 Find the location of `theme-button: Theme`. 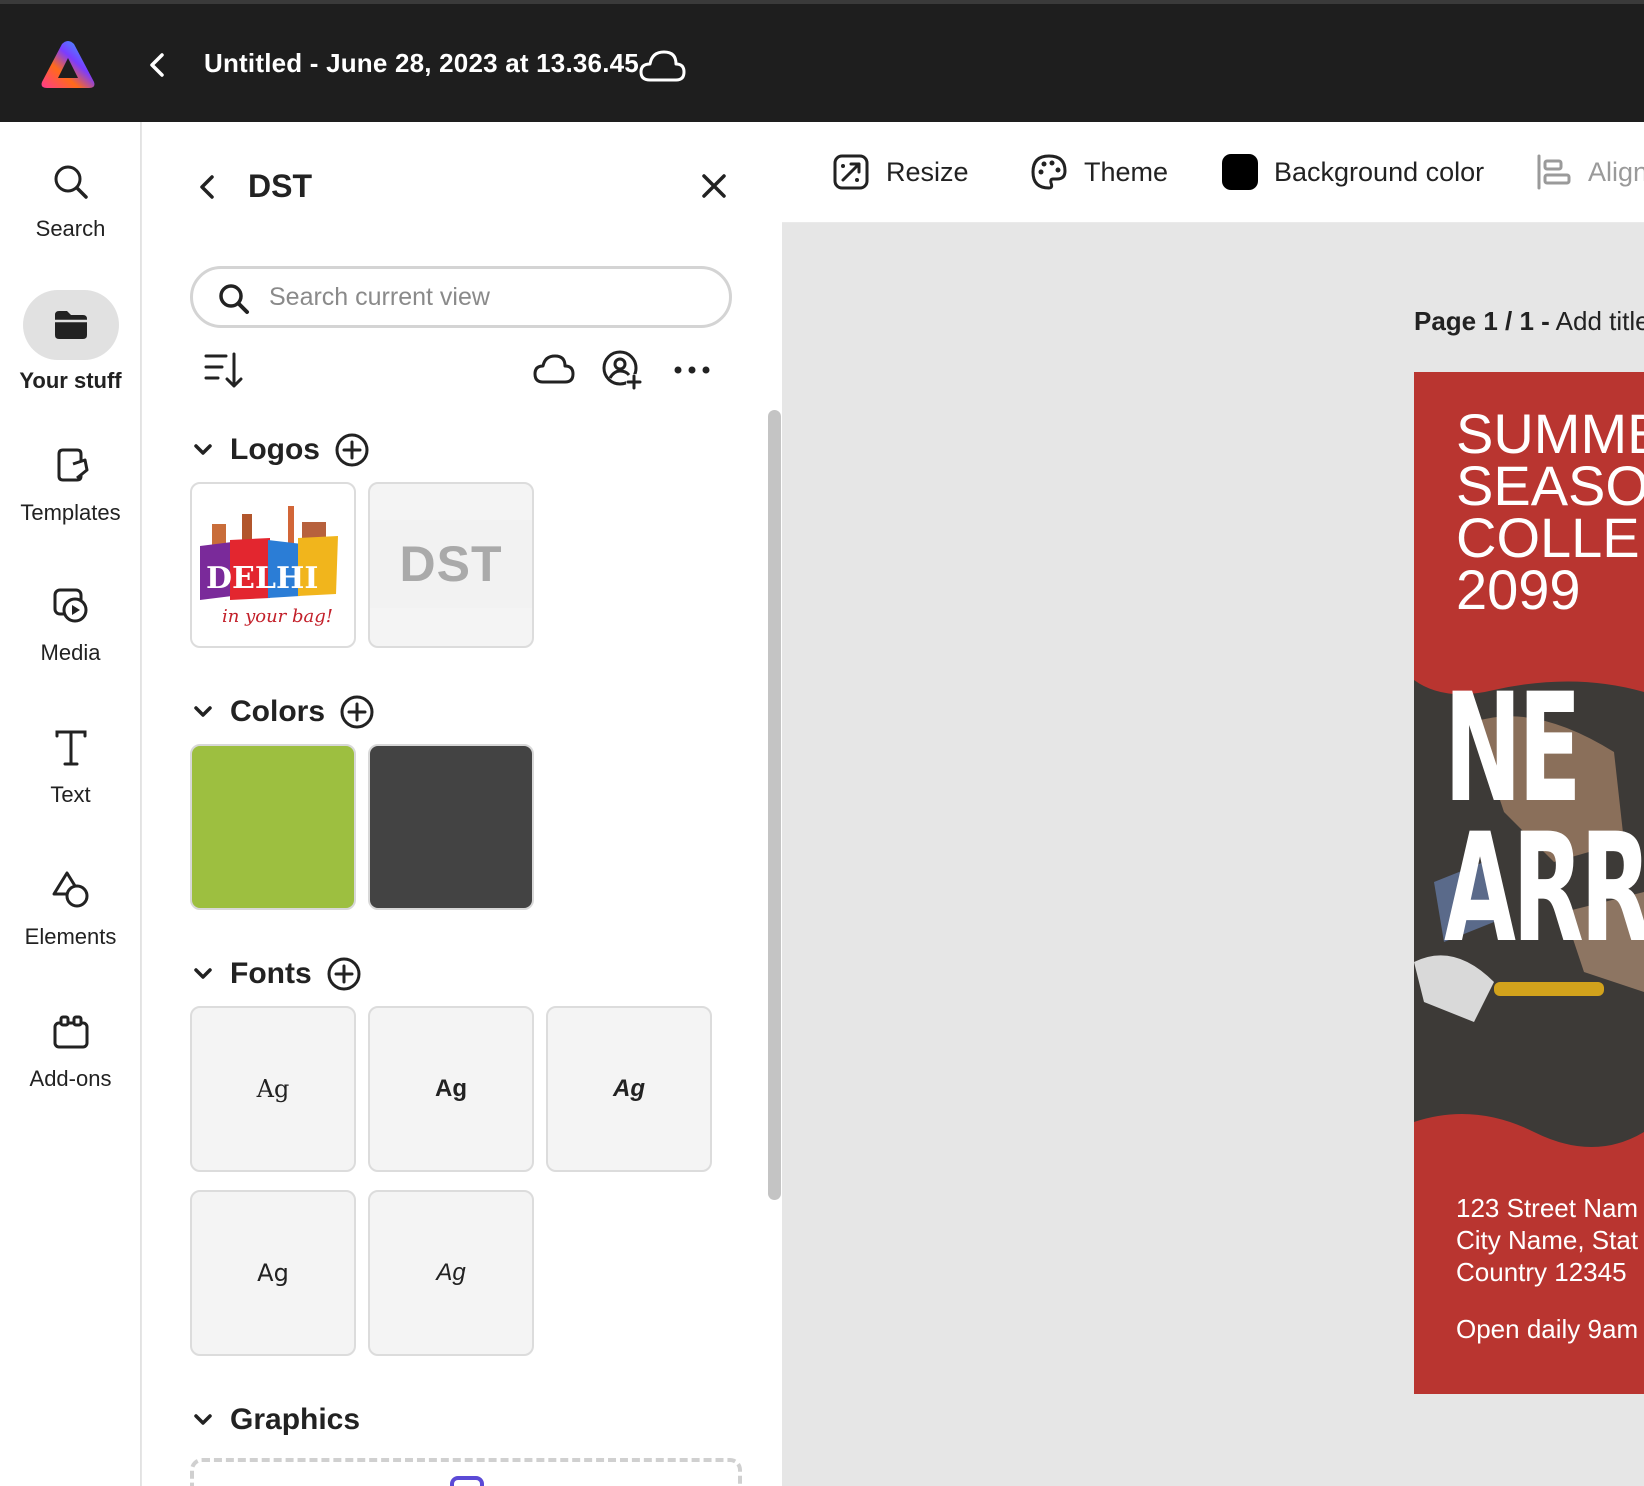

theme-button: Theme is located at coordinates (1099, 172).